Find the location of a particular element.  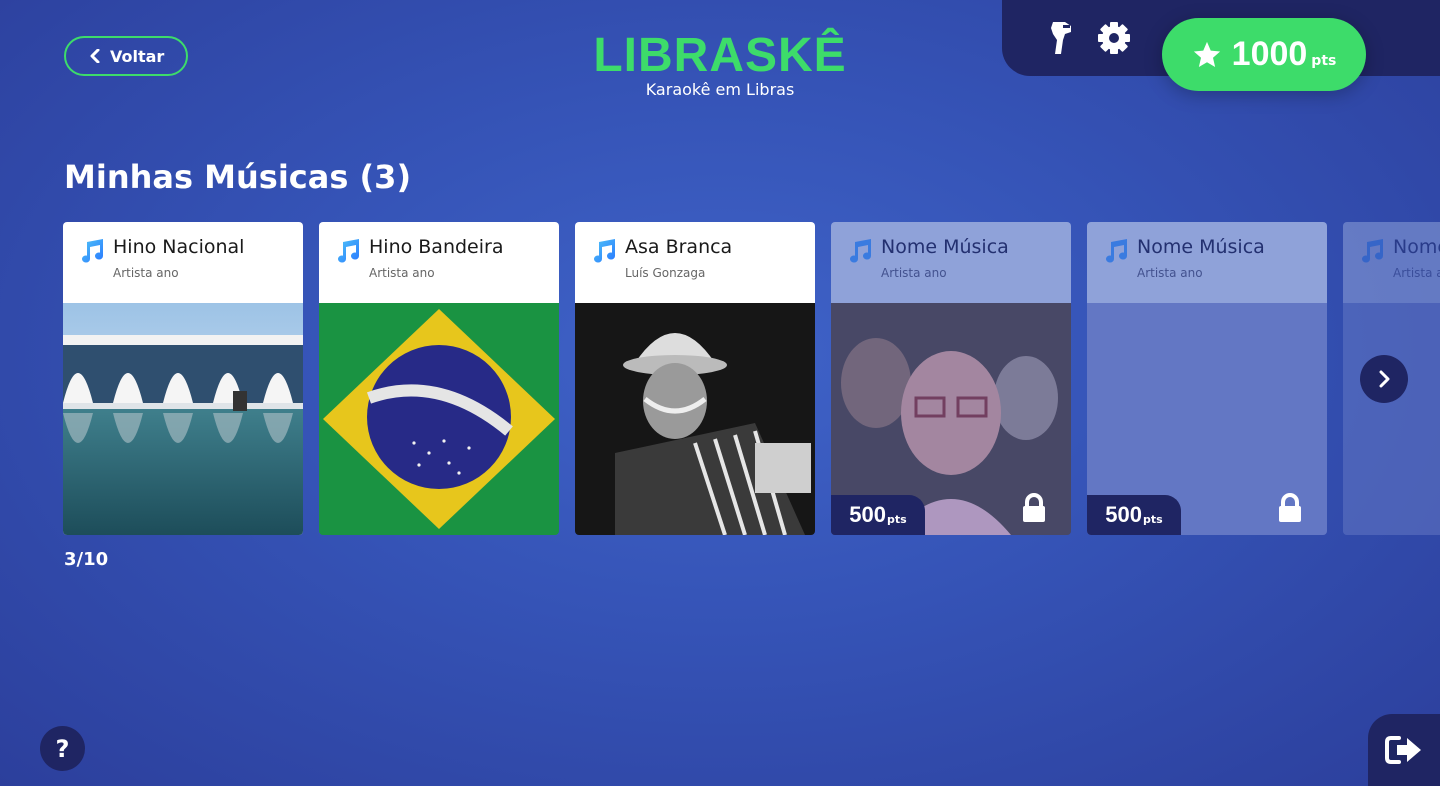

chevron-left-icon is located at coordinates (95, 56).